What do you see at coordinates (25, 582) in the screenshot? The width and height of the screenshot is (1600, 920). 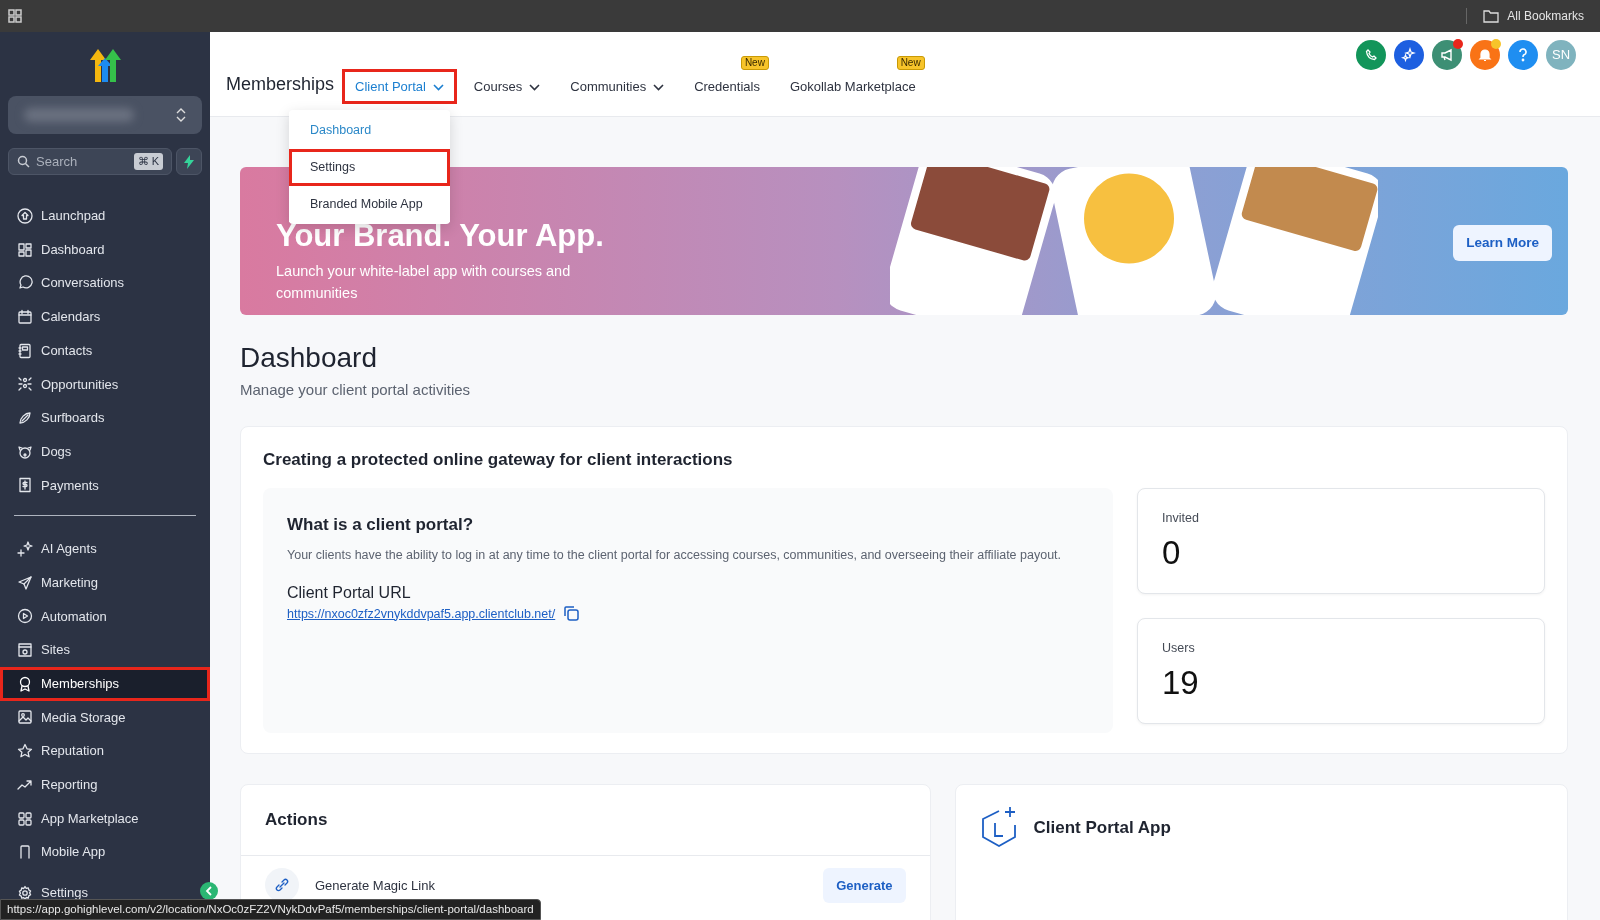 I see `paper-plane-icon` at bounding box center [25, 582].